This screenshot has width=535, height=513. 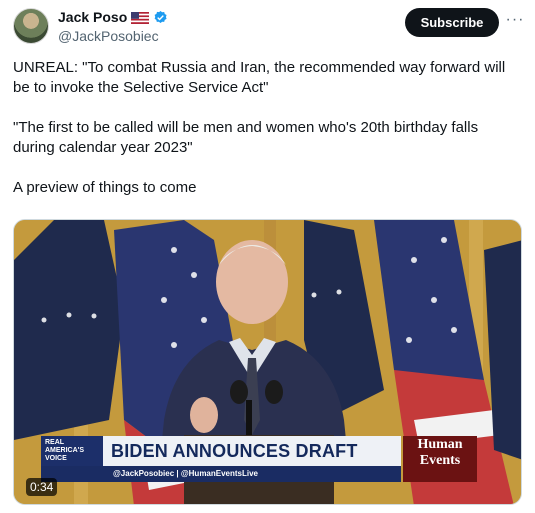 I want to click on tweet-paragraph: A preview of things to come, so click(x=105, y=187).